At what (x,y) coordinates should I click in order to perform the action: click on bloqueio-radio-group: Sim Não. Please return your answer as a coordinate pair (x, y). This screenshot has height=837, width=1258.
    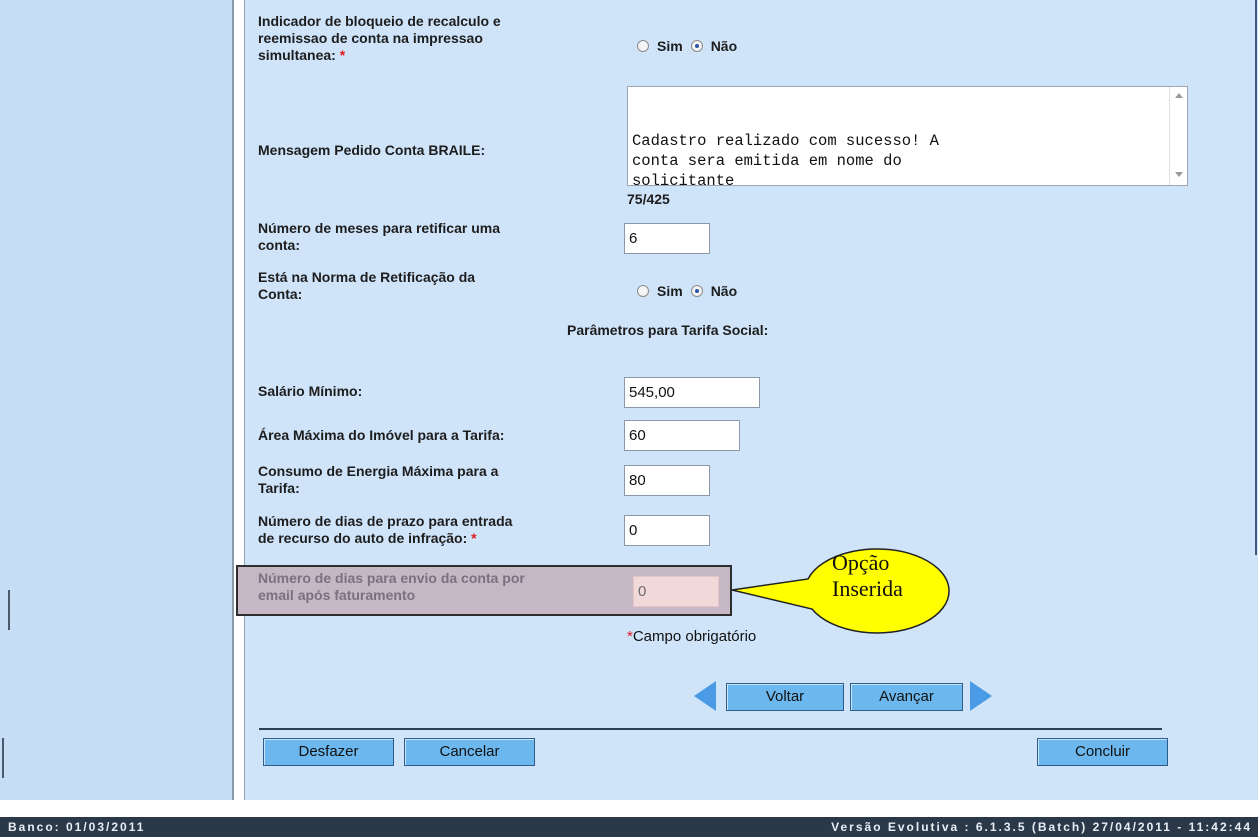
    Looking at the image, I should click on (691, 46).